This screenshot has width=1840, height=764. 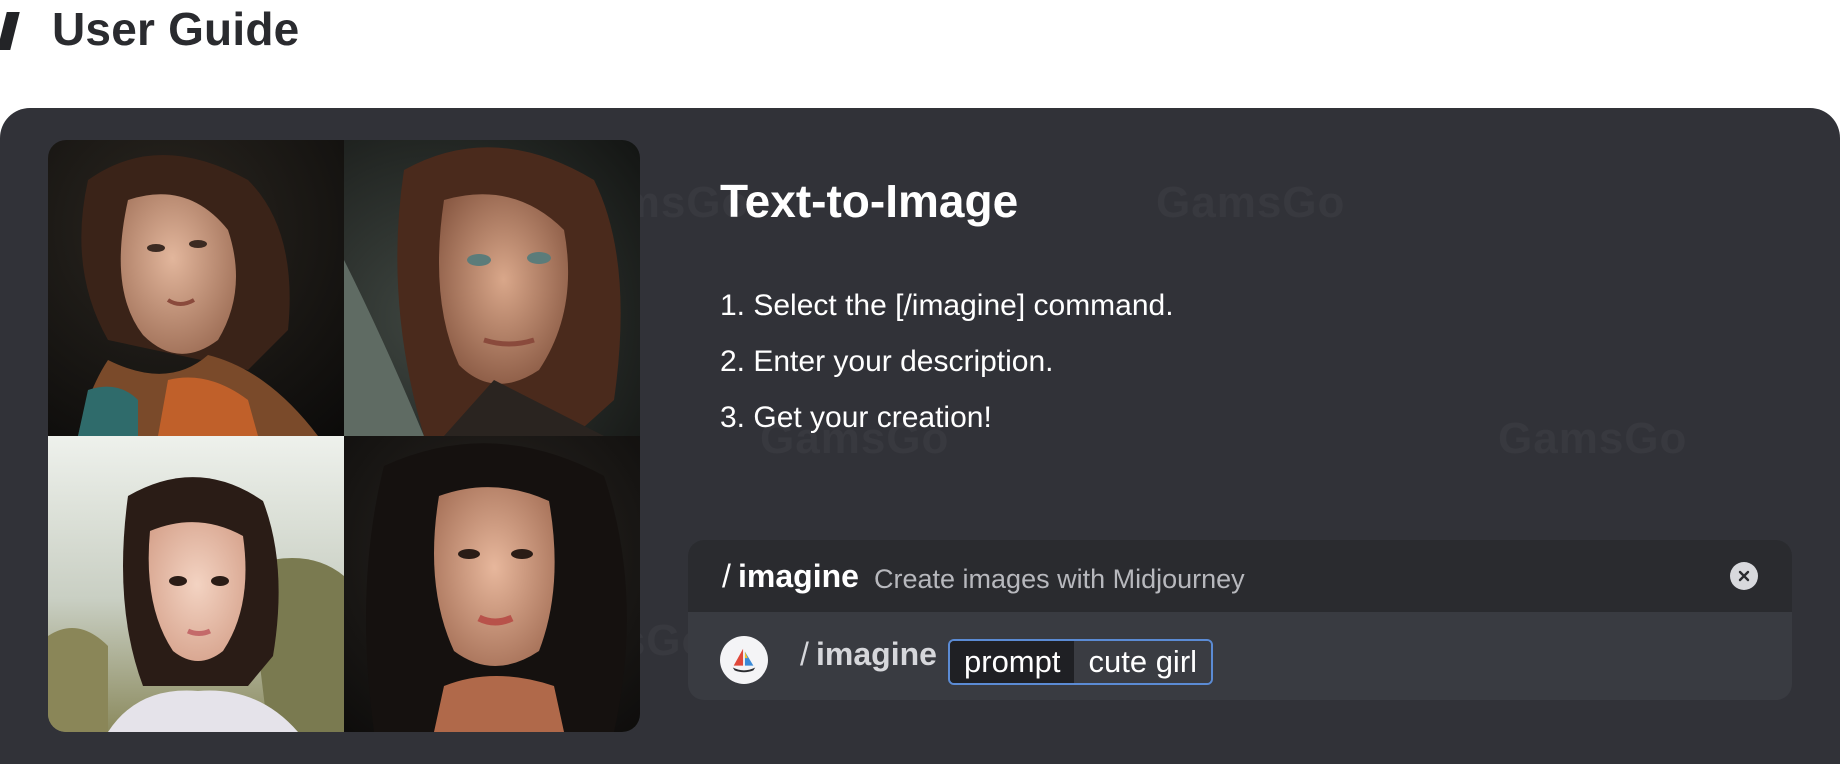 I want to click on option-name: prompt, so click(x=1012, y=662).